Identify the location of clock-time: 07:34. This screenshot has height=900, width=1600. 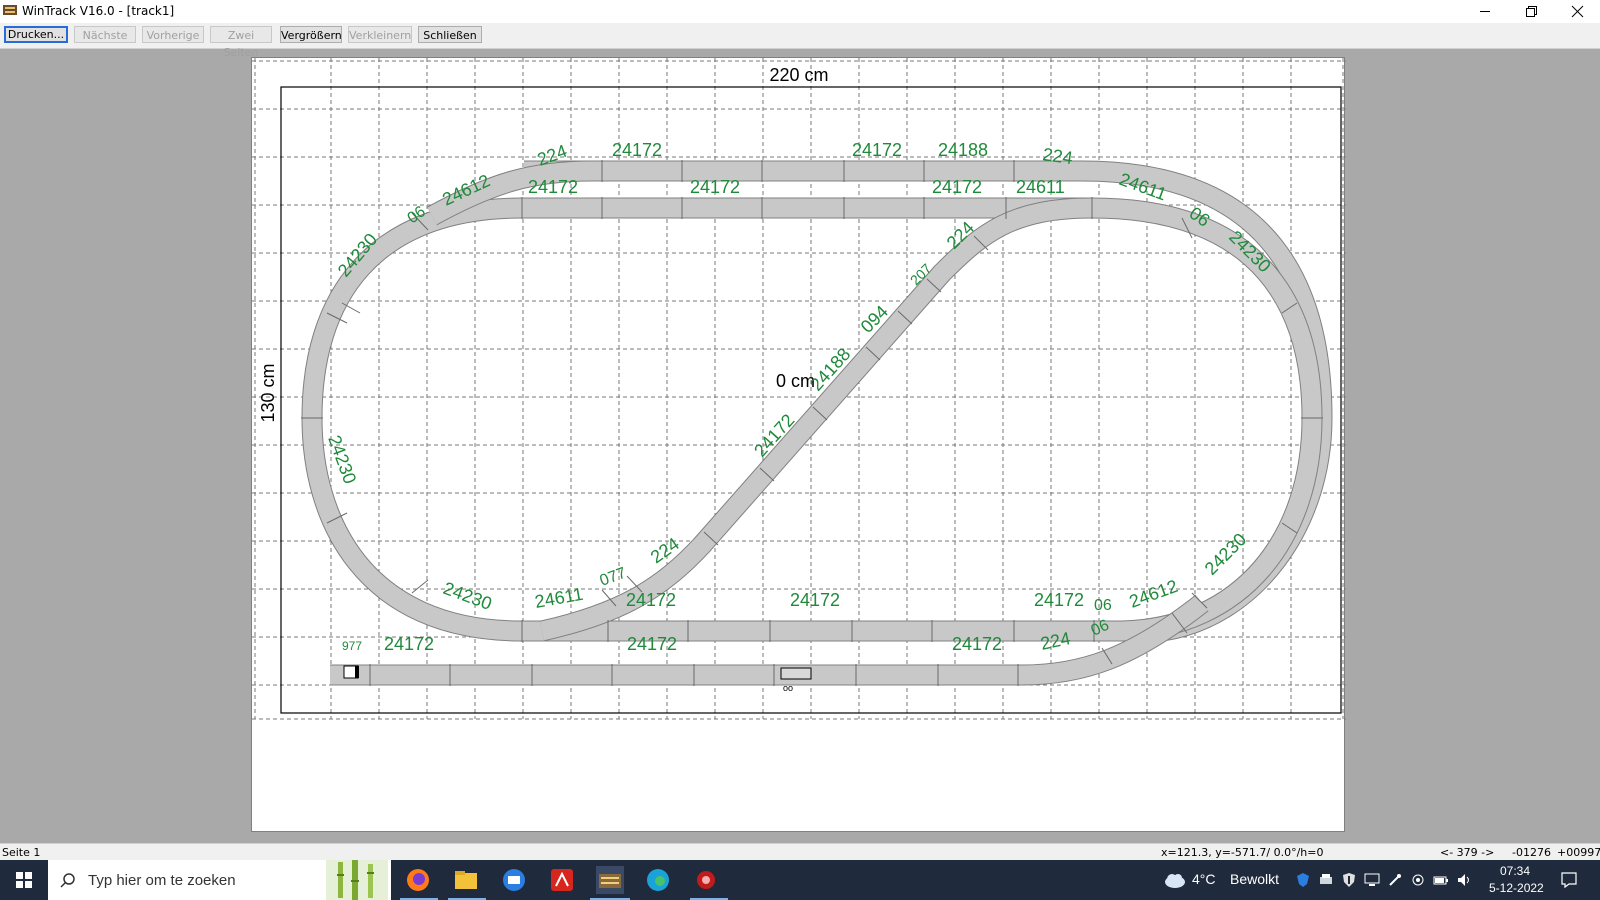
(1515, 871).